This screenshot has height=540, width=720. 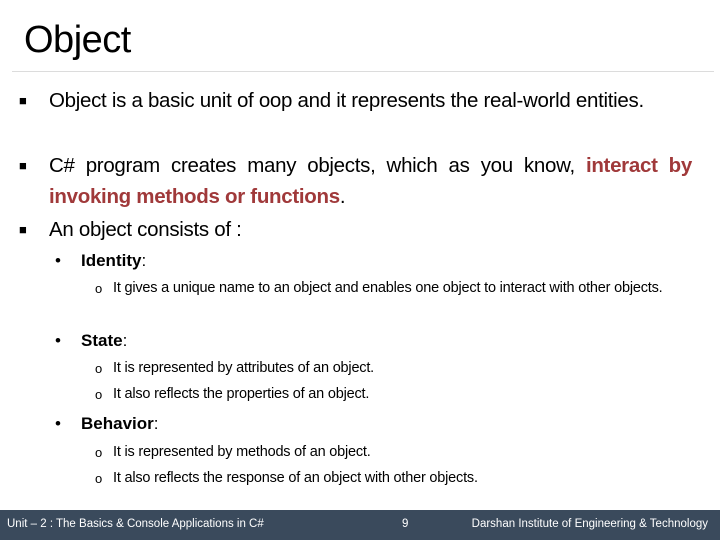 I want to click on component-name: Identity, so click(x=111, y=260).